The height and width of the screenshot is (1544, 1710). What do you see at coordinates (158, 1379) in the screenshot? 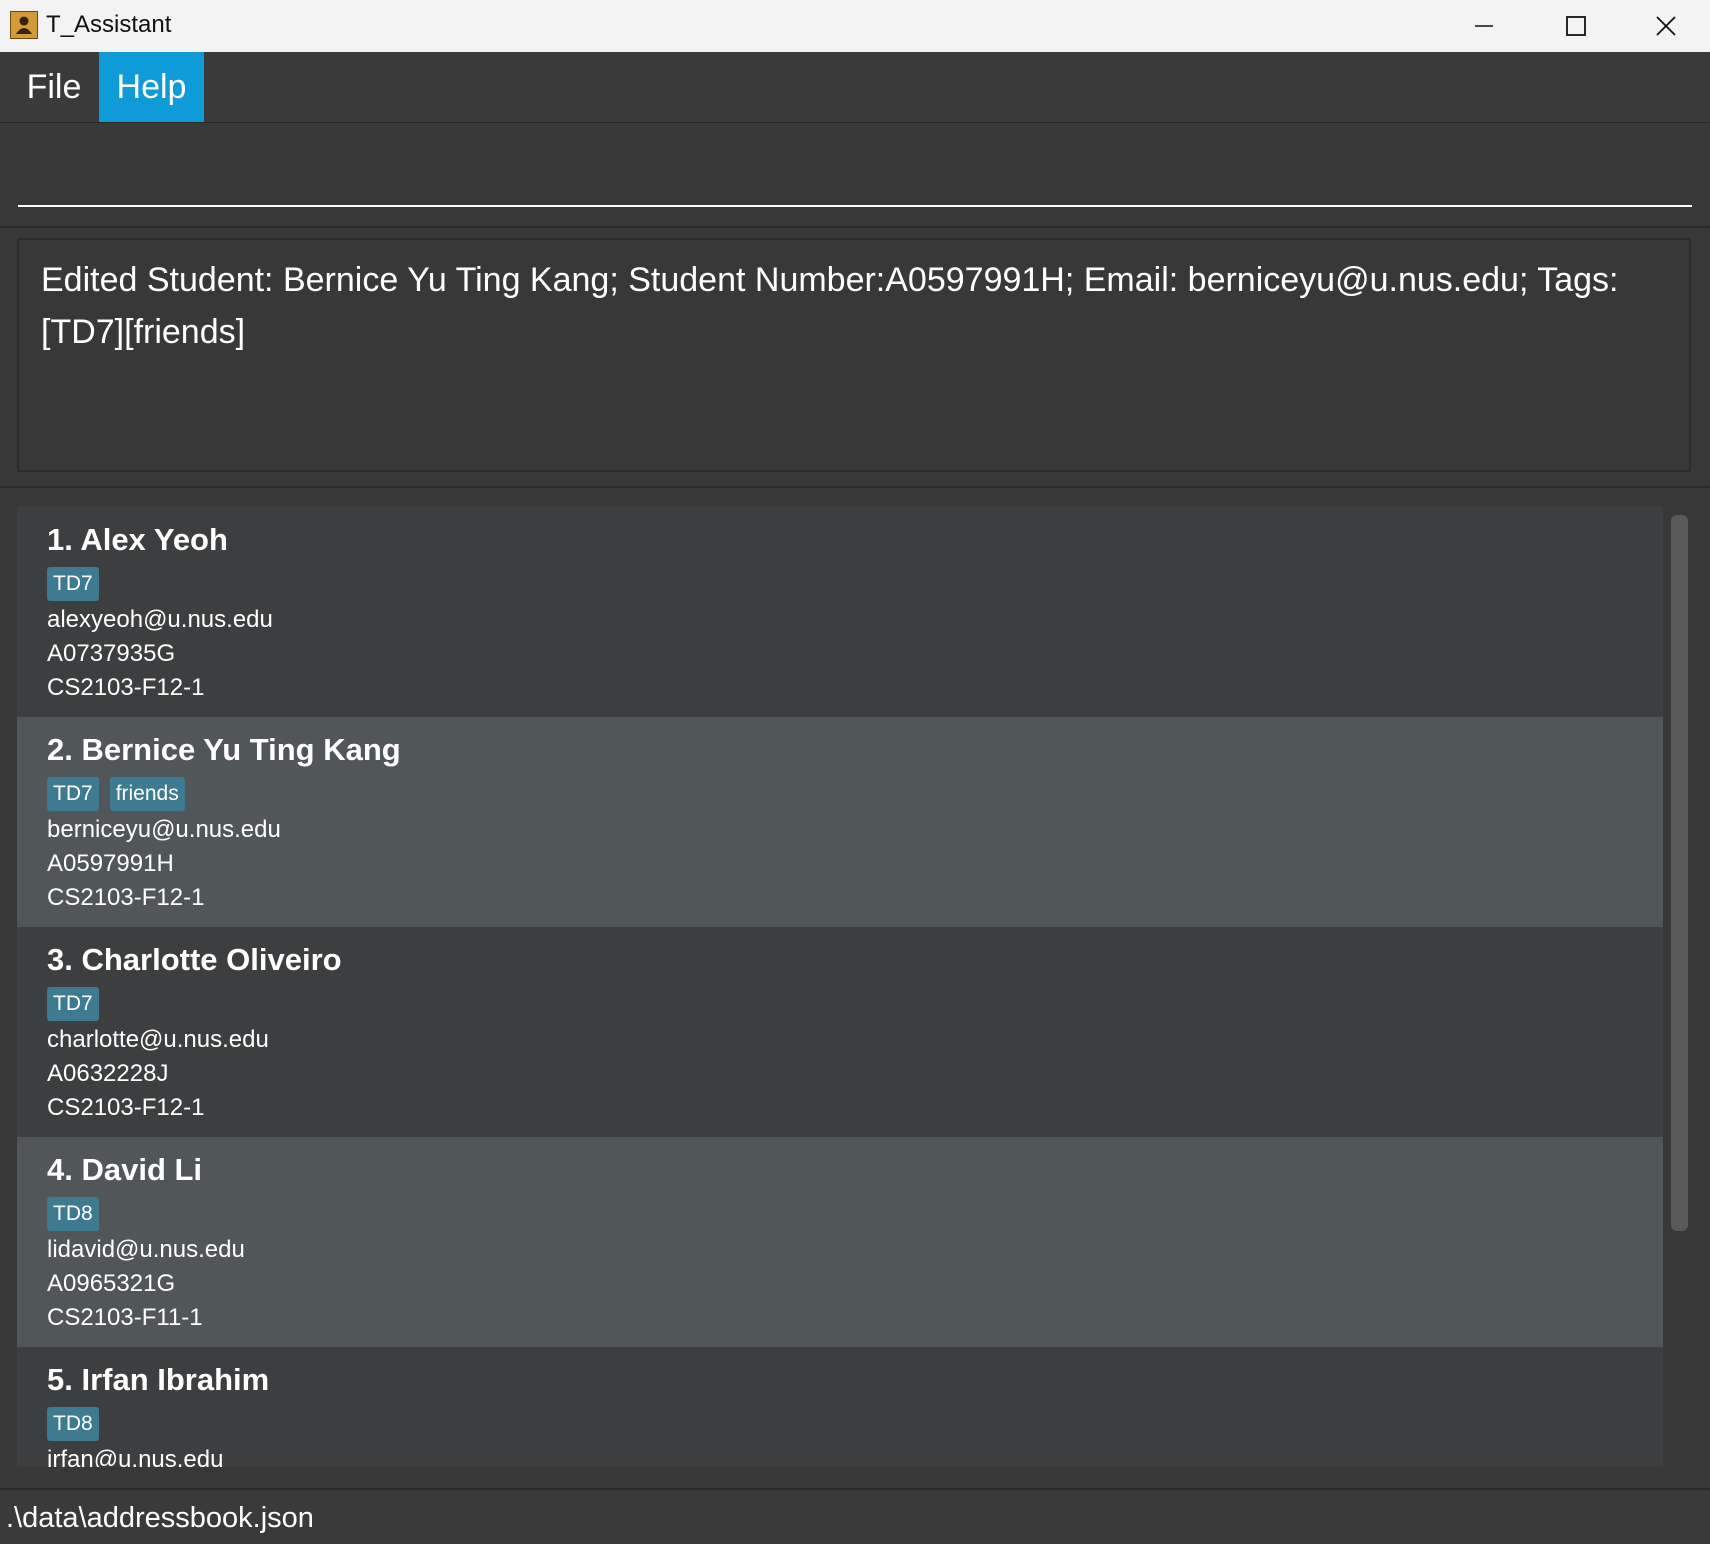
I see `student-name: 5. Irfan Ibrahim` at bounding box center [158, 1379].